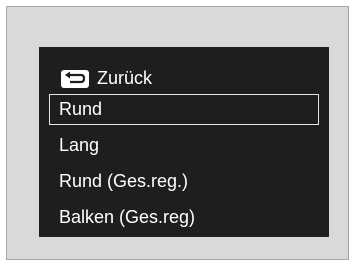 Image resolution: width=355 pixels, height=266 pixels. I want to click on menu-item-rund-ges-reg: Rund (Ges.reg.), so click(123, 181).